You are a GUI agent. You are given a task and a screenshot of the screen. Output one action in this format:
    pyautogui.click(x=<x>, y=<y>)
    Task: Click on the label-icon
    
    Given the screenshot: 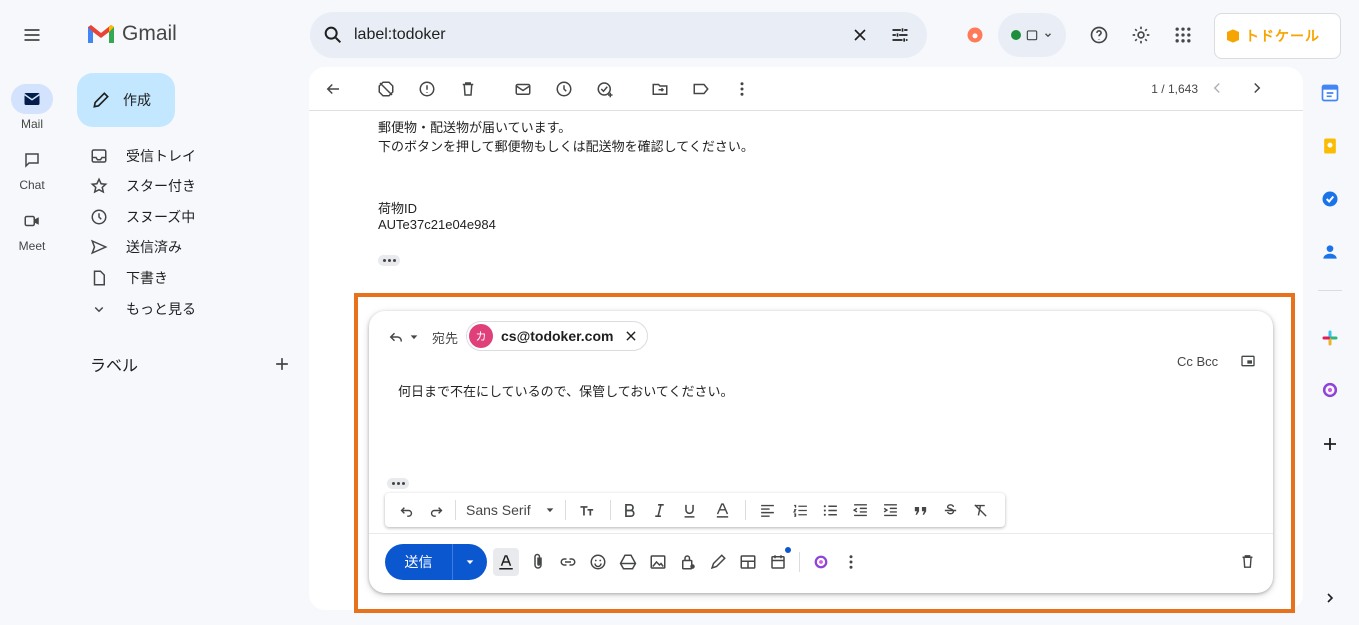 What is the action you would take?
    pyautogui.click(x=701, y=88)
    